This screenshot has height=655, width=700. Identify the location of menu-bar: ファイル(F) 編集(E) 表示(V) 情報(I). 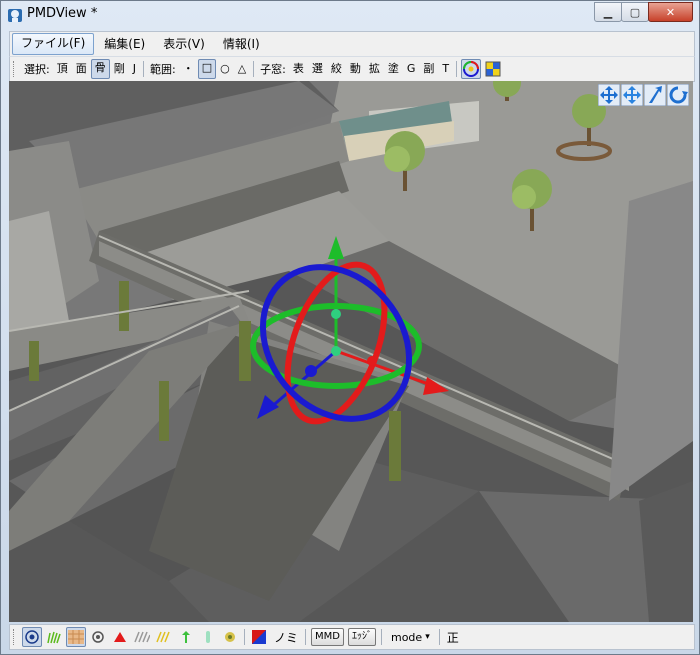
(352, 43).